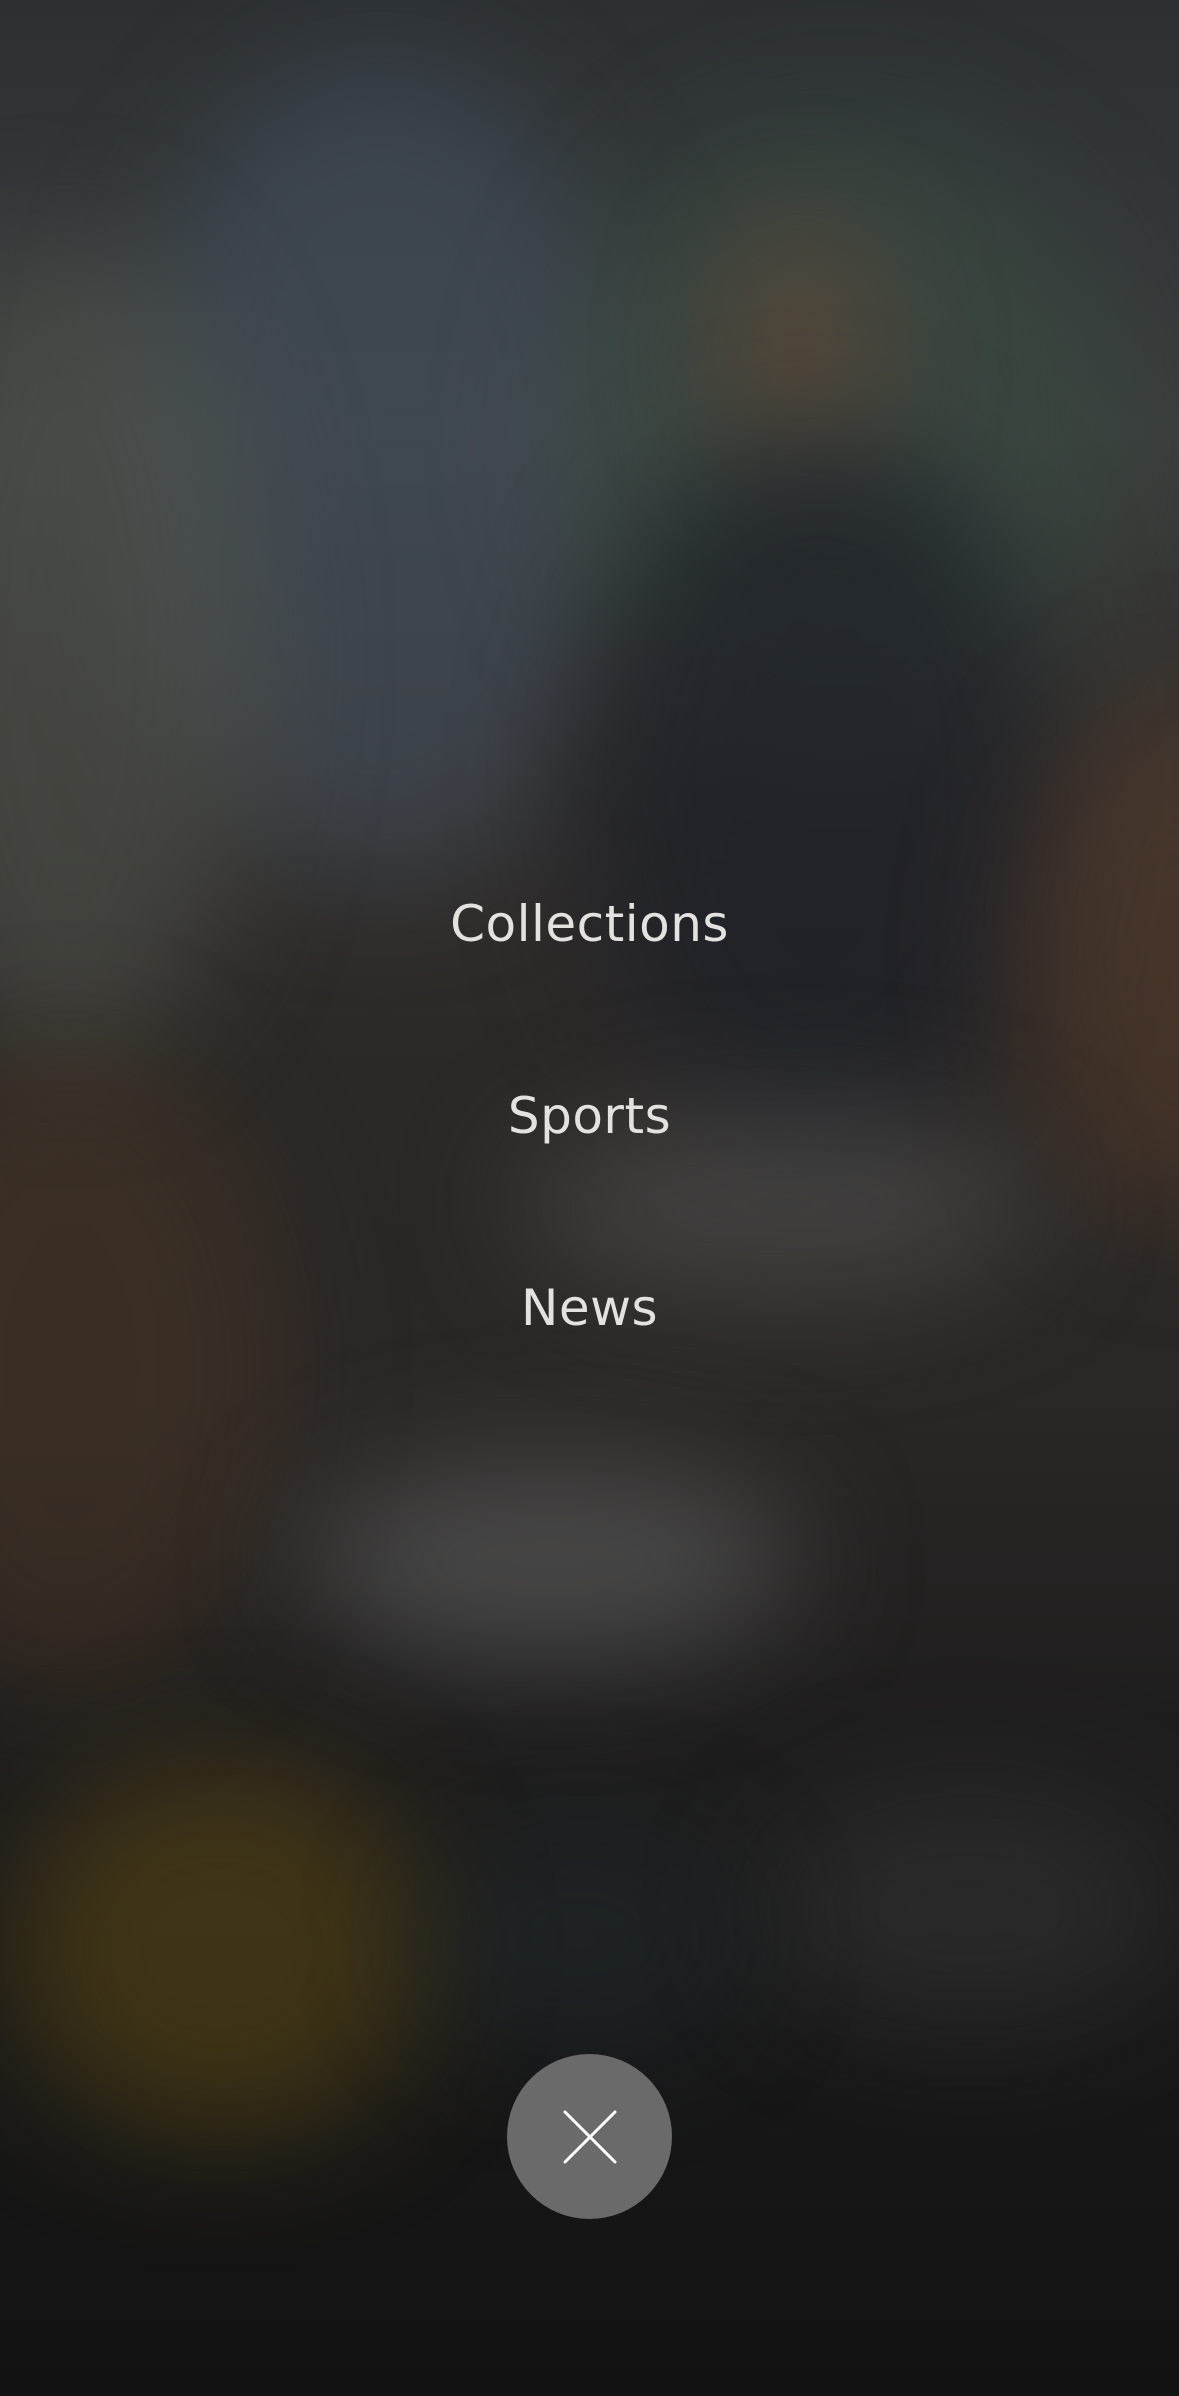  I want to click on menu-item-collections: Collections, so click(589, 924).